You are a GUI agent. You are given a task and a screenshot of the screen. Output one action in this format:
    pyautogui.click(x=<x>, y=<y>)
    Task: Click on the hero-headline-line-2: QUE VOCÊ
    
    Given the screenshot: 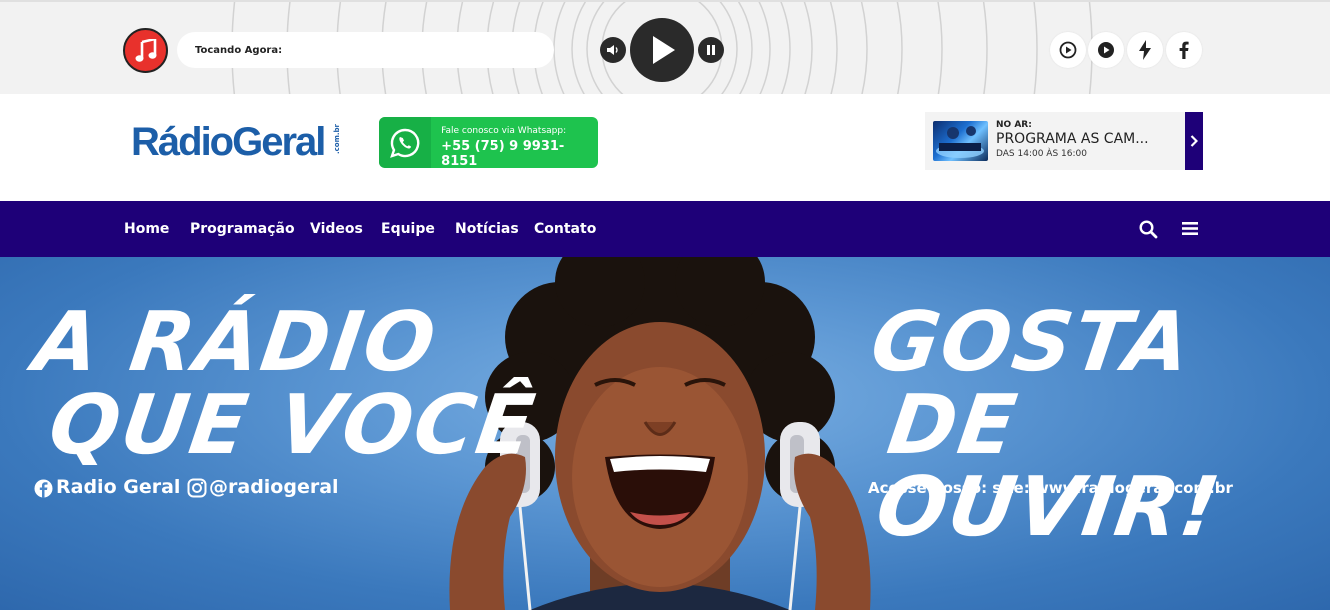 What is the action you would take?
    pyautogui.click(x=292, y=425)
    